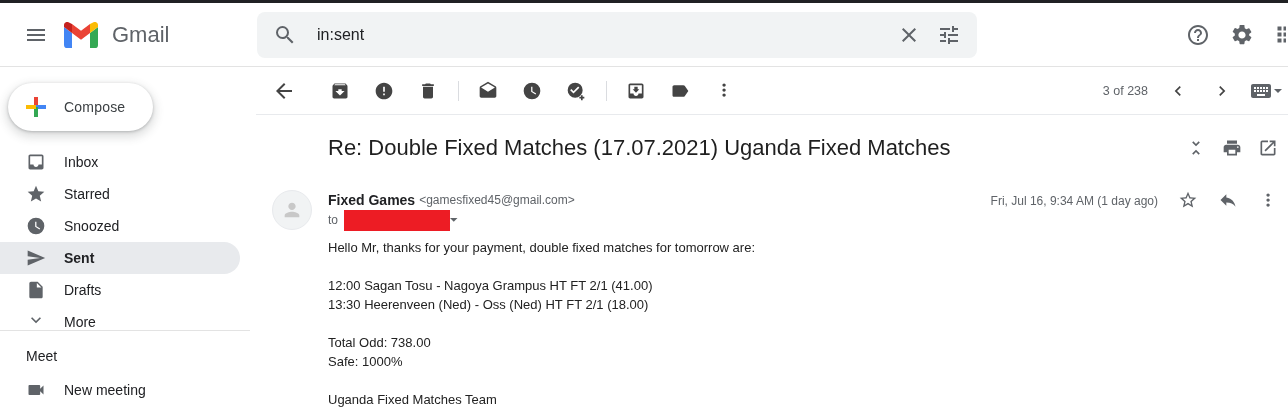  What do you see at coordinates (1242, 34) in the screenshot?
I see `settings-icon` at bounding box center [1242, 34].